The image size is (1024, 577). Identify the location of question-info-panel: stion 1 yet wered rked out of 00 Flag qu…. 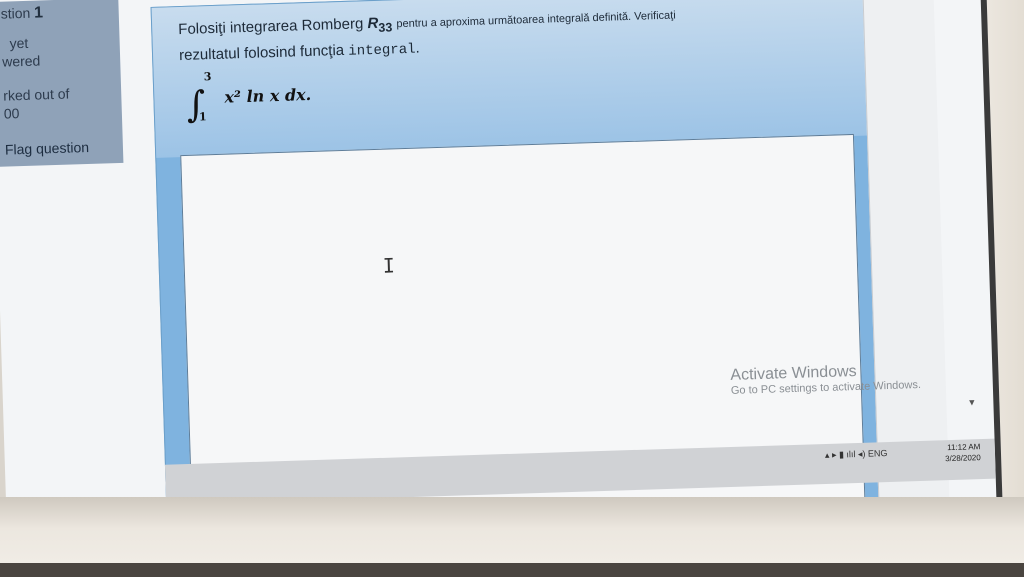
(62, 83).